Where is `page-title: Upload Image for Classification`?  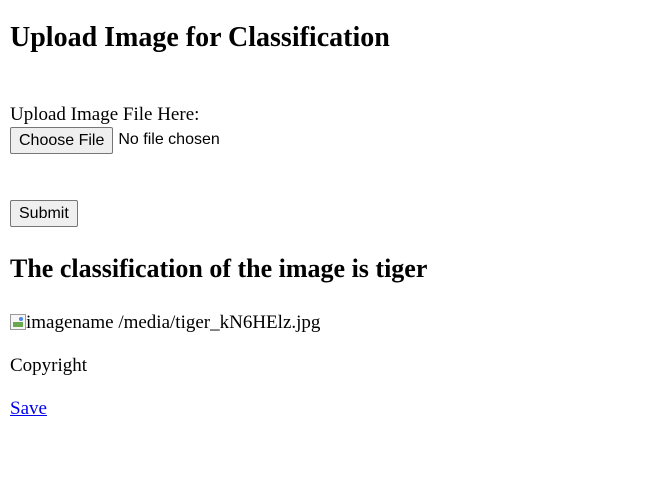 page-title: Upload Image for Classification is located at coordinates (200, 37).